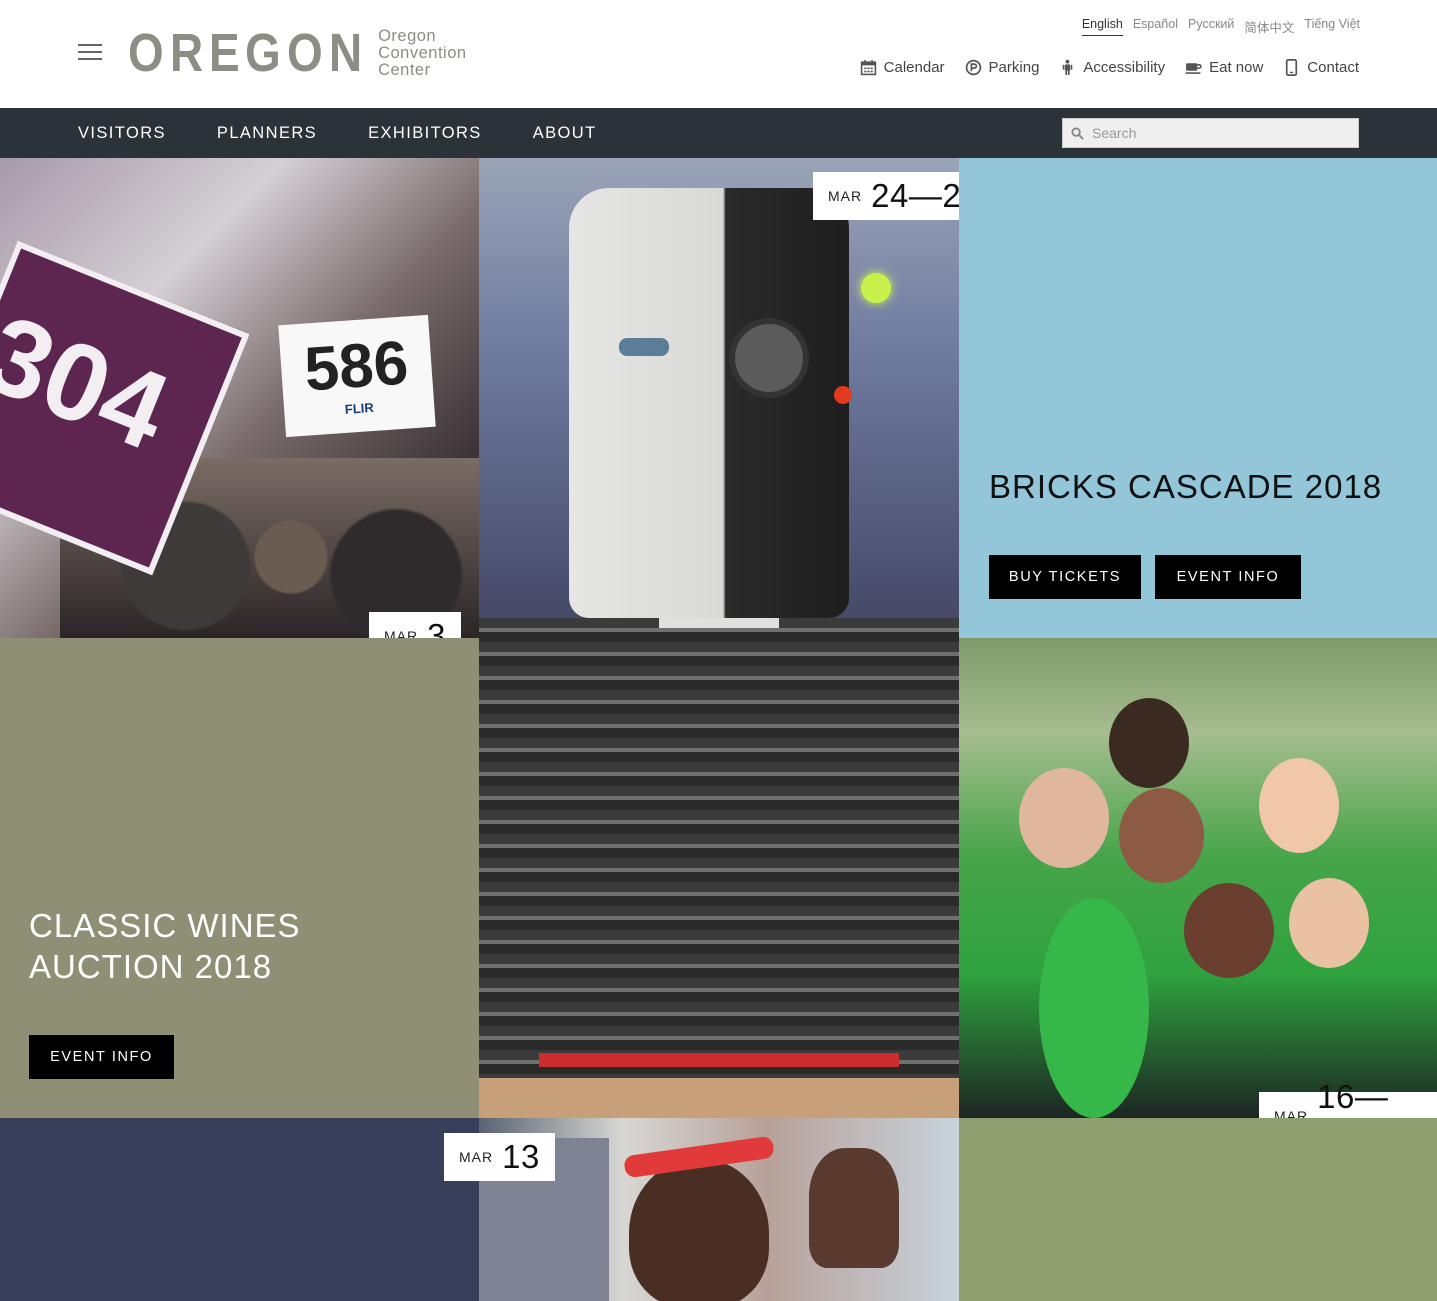 Image resolution: width=1437 pixels, height=1301 pixels. What do you see at coordinates (345, 53) in the screenshot?
I see `logo-letter: N` at bounding box center [345, 53].